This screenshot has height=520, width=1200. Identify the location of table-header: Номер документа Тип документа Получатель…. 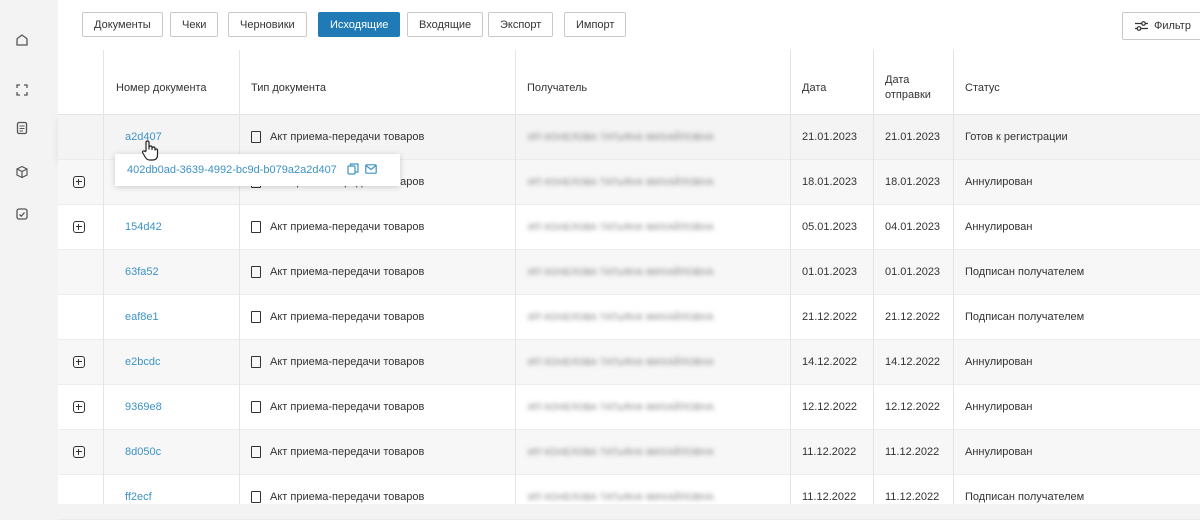
(629, 88).